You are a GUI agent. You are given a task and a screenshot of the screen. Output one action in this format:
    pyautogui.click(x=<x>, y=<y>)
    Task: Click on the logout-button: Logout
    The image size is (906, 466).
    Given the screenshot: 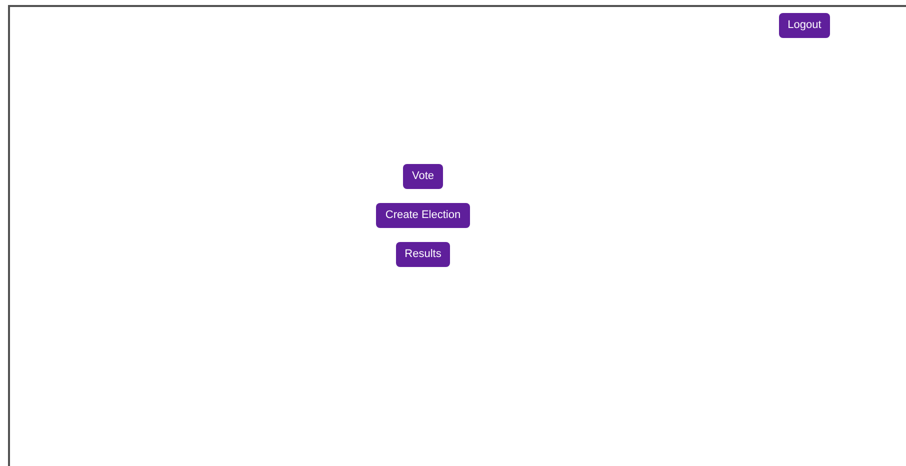 What is the action you would take?
    pyautogui.click(x=804, y=25)
    